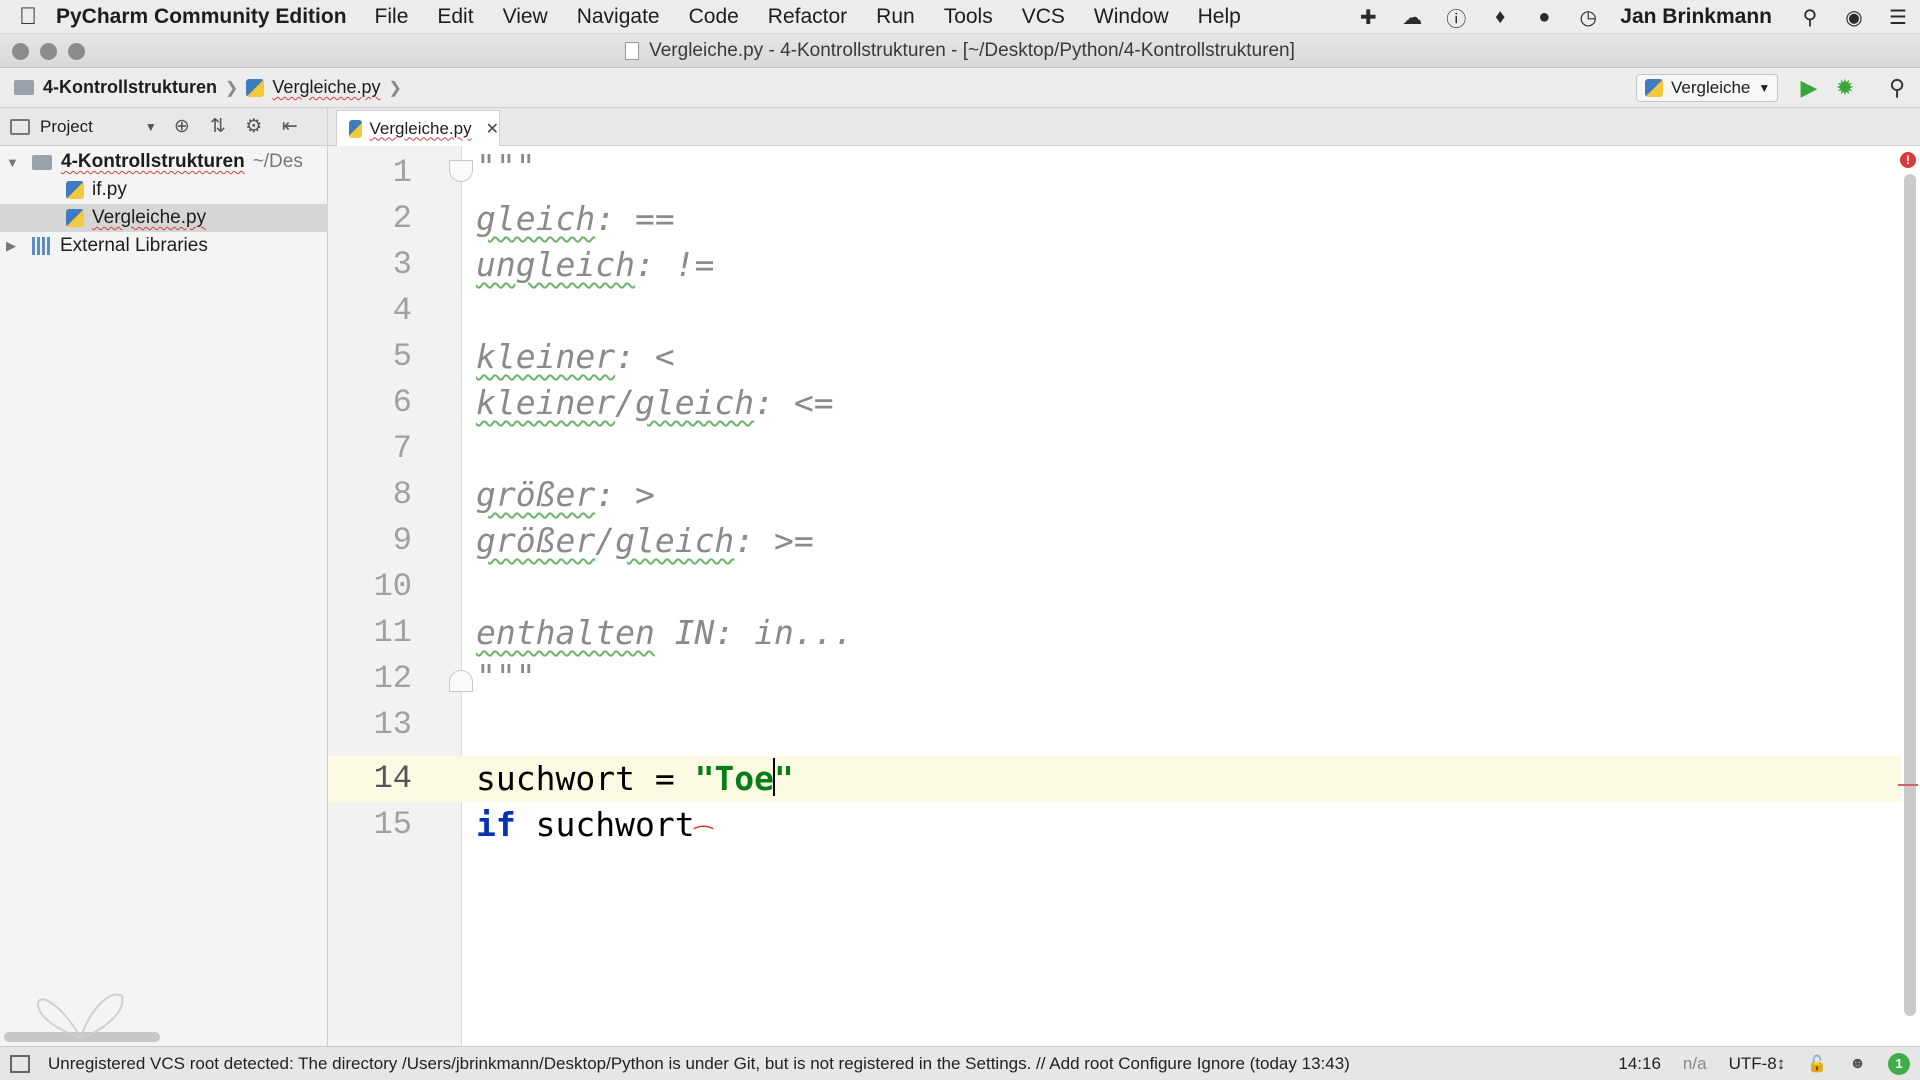  I want to click on leaf-tray-icon: ●, so click(1544, 17).